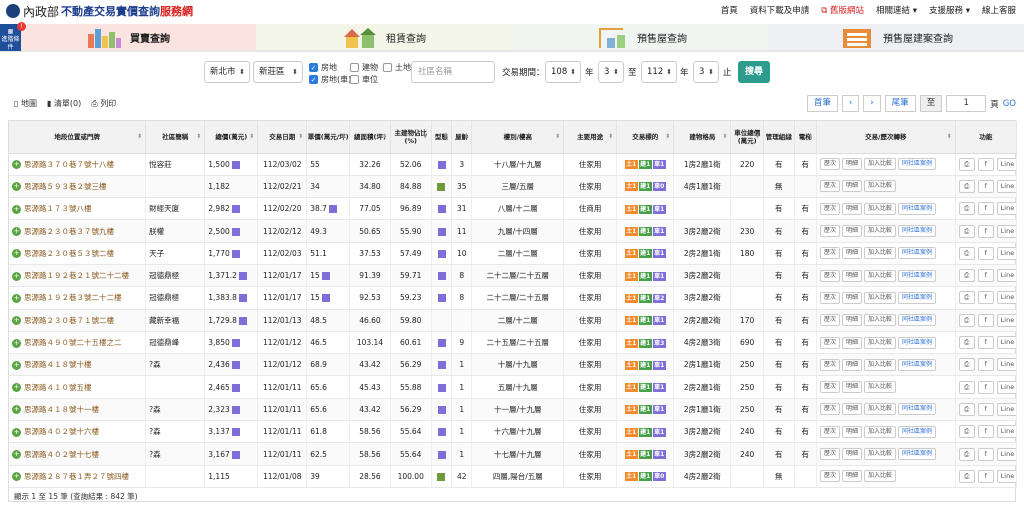 The width and height of the screenshot is (1024, 517). What do you see at coordinates (779, 137) in the screenshot?
I see `column-header: 管理組織 ⬍` at bounding box center [779, 137].